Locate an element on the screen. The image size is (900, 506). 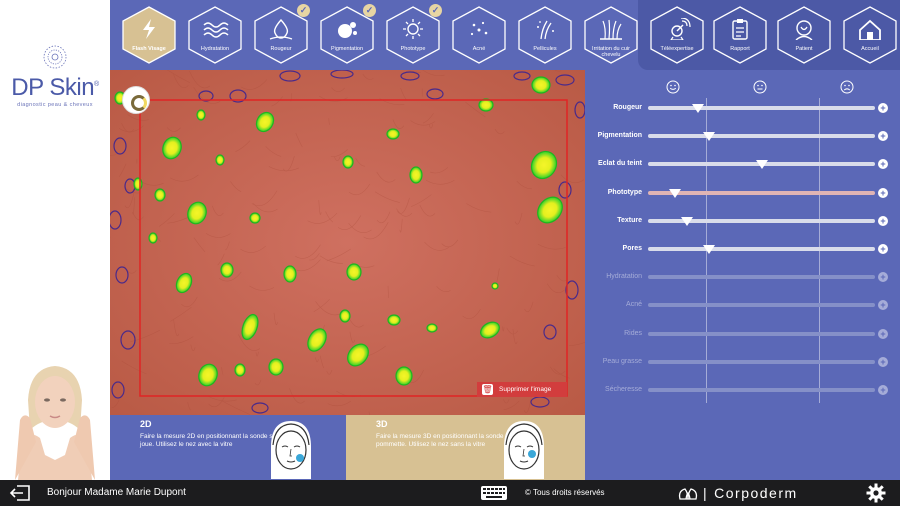
nav-pellicules: Pellicules is located at coordinates (545, 35).